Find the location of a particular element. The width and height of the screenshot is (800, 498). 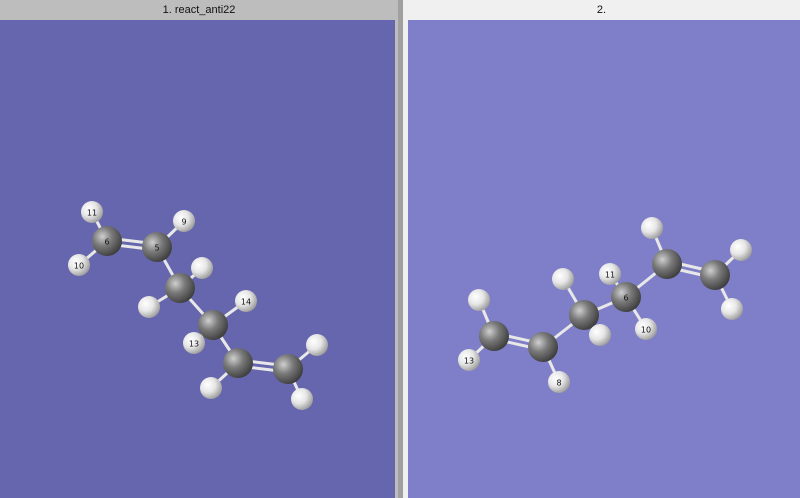

atom-label: 14 is located at coordinates (246, 302).